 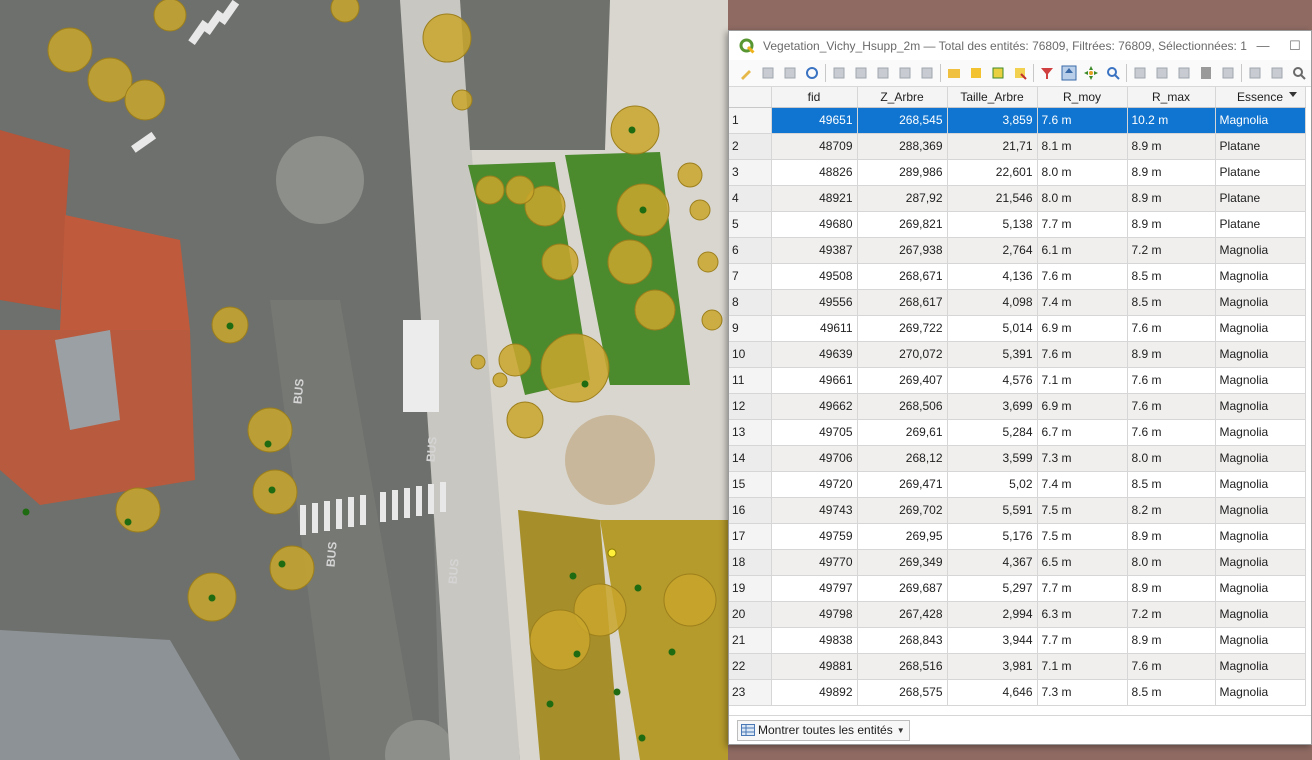 I want to click on cell-taille-arbre: 5,014, so click(x=992, y=328).